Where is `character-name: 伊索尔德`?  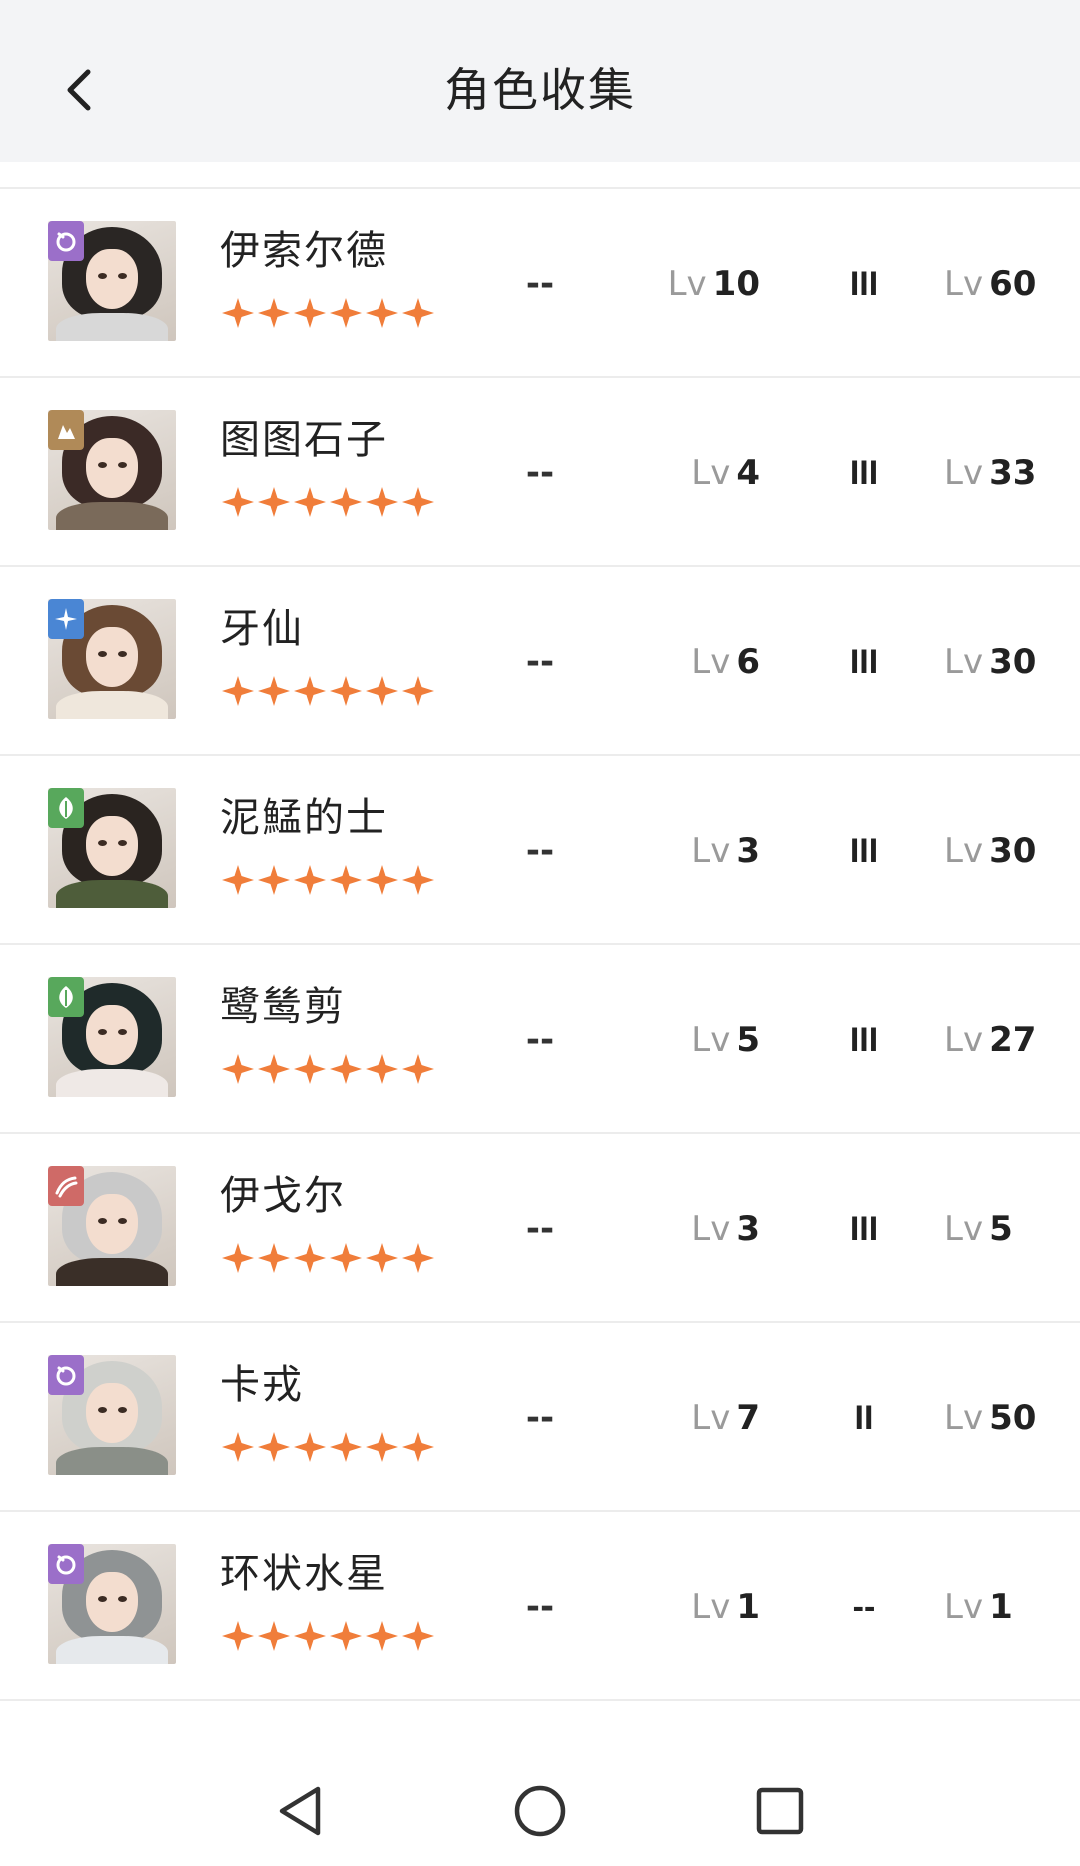
character-name: 伊索尔德 is located at coordinates (304, 251).